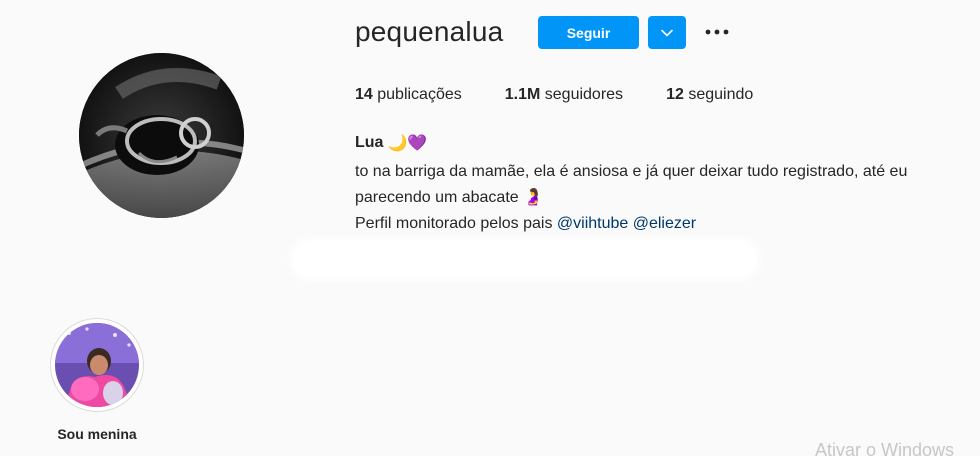 The width and height of the screenshot is (980, 456). Describe the element at coordinates (522, 94) in the screenshot. I see `followers-count: 1.1M` at that location.